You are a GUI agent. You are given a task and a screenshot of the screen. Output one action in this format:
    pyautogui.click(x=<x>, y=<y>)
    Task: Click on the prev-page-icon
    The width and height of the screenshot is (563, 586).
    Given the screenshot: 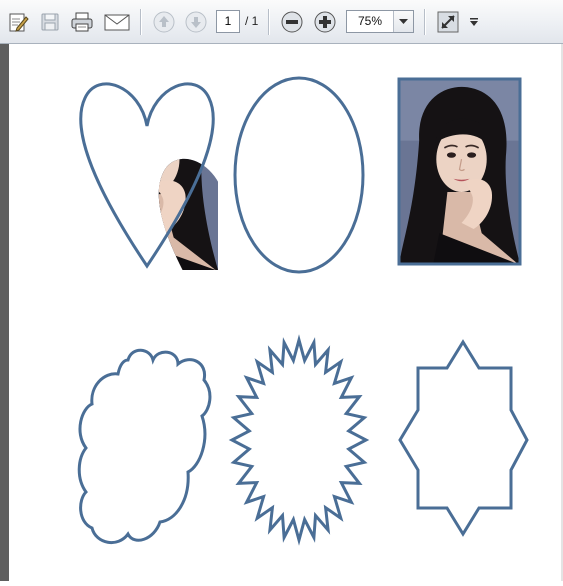 What is the action you would take?
    pyautogui.click(x=164, y=22)
    